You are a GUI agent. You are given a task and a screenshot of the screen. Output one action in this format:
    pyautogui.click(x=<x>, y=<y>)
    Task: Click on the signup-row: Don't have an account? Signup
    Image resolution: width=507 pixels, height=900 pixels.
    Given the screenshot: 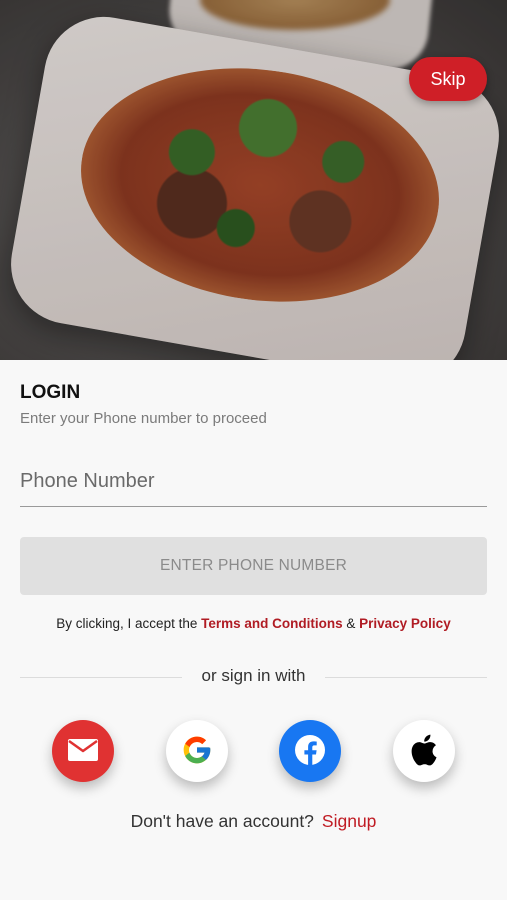 What is the action you would take?
    pyautogui.click(x=253, y=821)
    